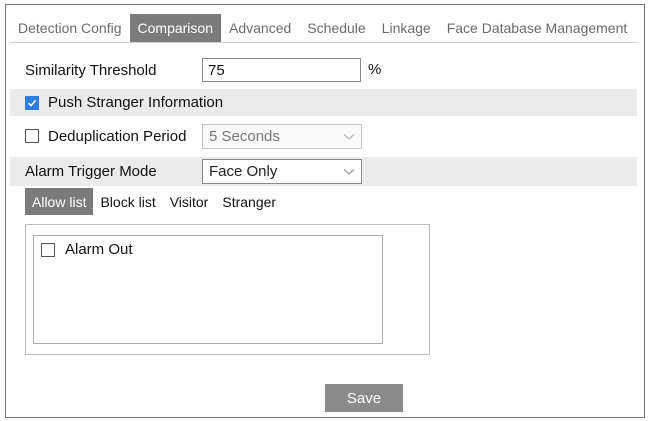 This screenshot has height=421, width=649. I want to click on dedup-checkbox, so click(32, 136).